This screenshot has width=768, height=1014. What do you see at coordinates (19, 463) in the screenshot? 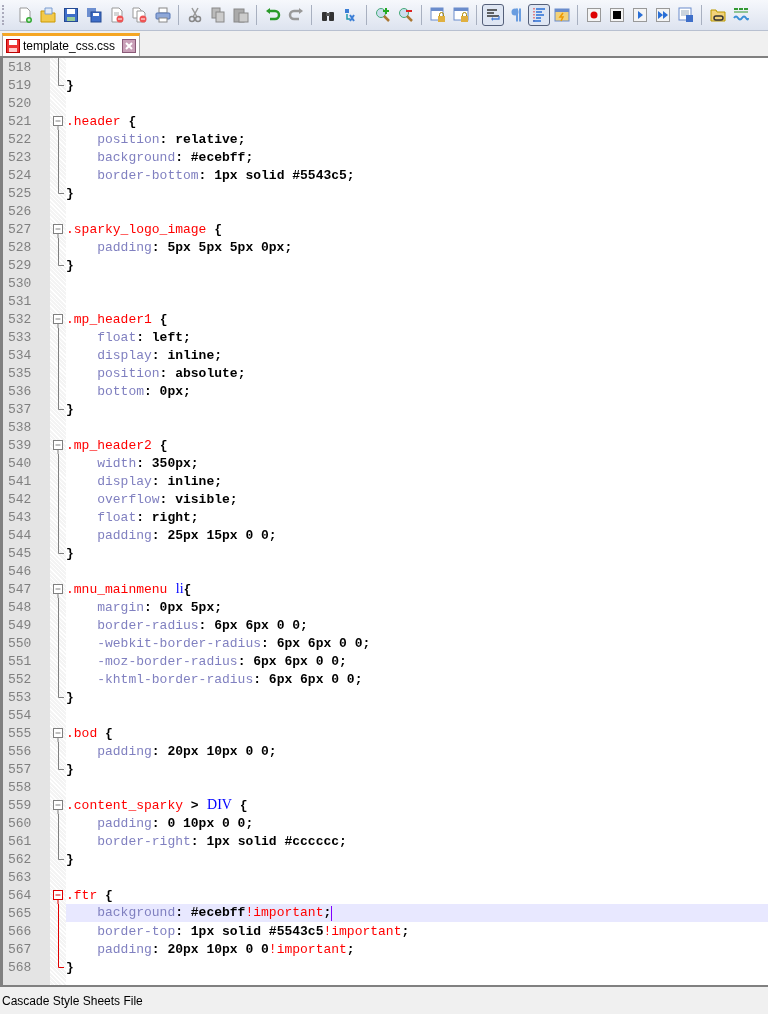
I see `line-number: 540` at bounding box center [19, 463].